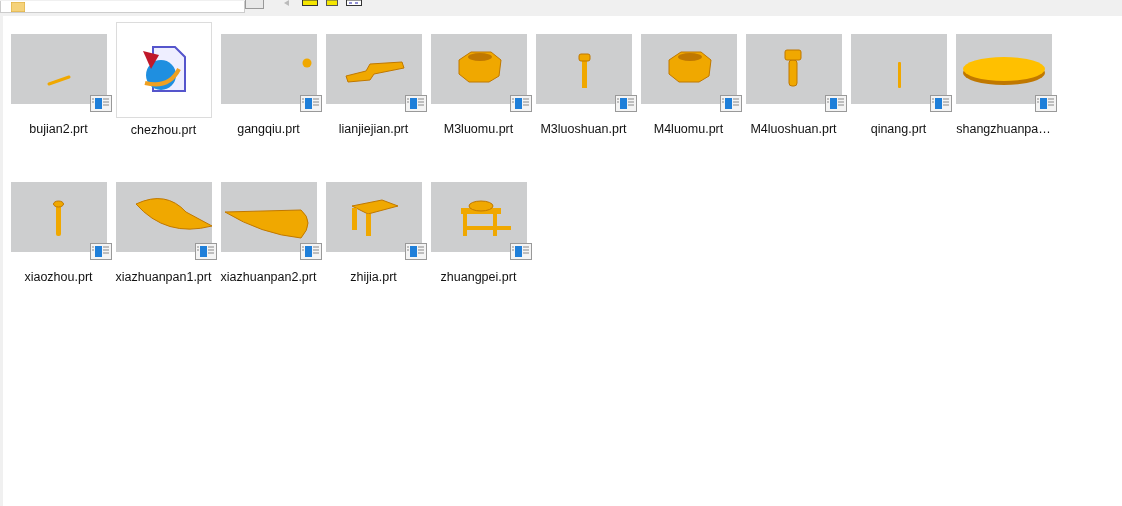  I want to click on file-name: zhuangpei.prt, so click(478, 277).